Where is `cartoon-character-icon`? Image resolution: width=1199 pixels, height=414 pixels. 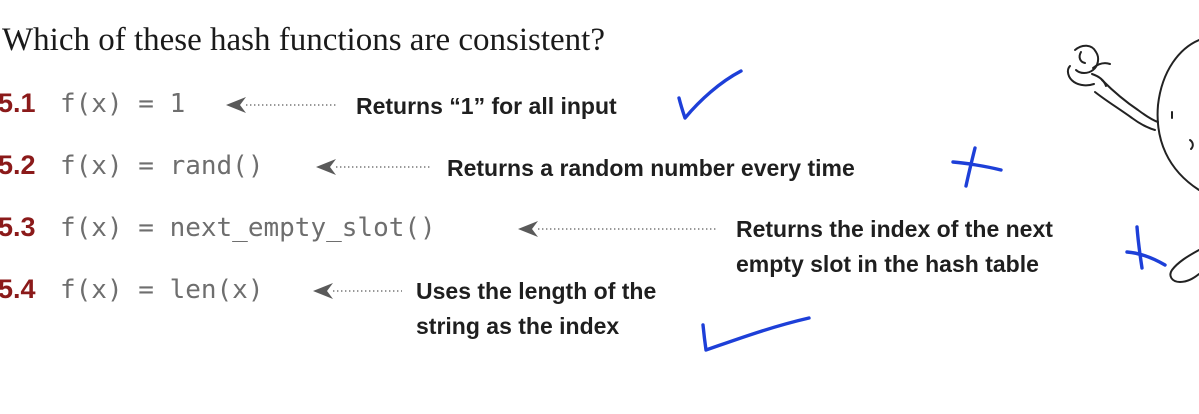
cartoon-character-icon is located at coordinates (1132, 161).